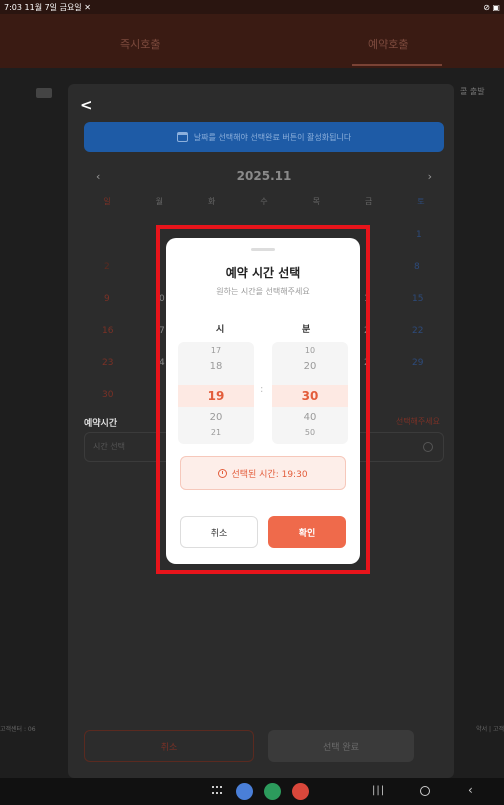 This screenshot has width=504, height=805. I want to click on calendar-day: 9, so click(107, 299).